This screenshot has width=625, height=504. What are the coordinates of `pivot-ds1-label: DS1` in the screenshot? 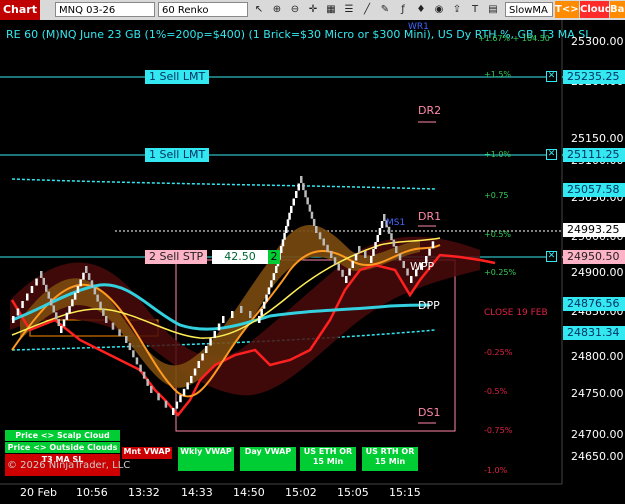 It's located at (429, 412).